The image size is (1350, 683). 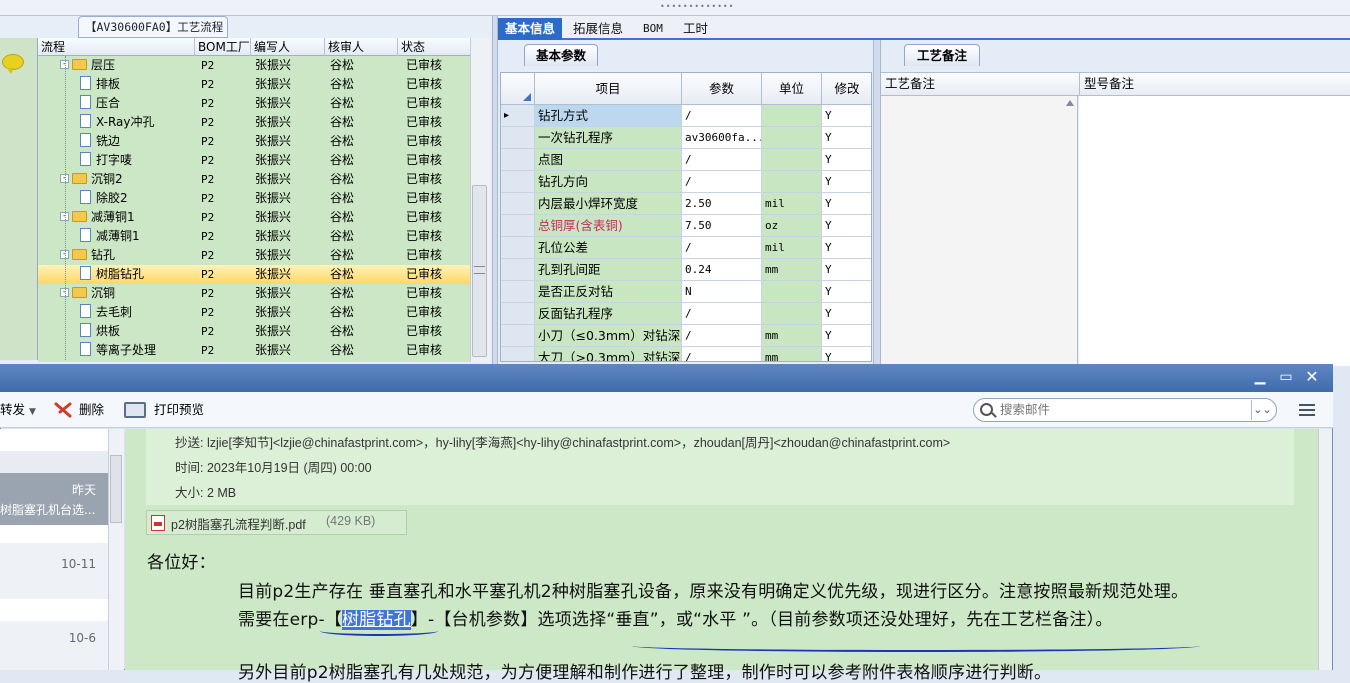 I want to click on tab-basic-info: 基本信息, so click(x=530, y=29).